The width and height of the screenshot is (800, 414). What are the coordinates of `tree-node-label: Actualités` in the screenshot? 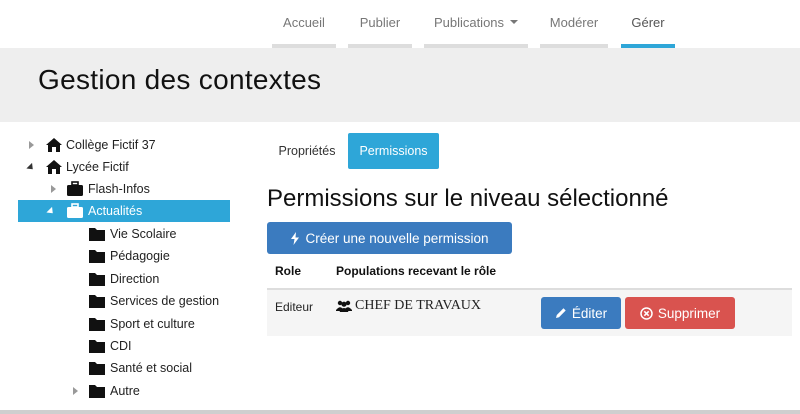 It's located at (115, 211).